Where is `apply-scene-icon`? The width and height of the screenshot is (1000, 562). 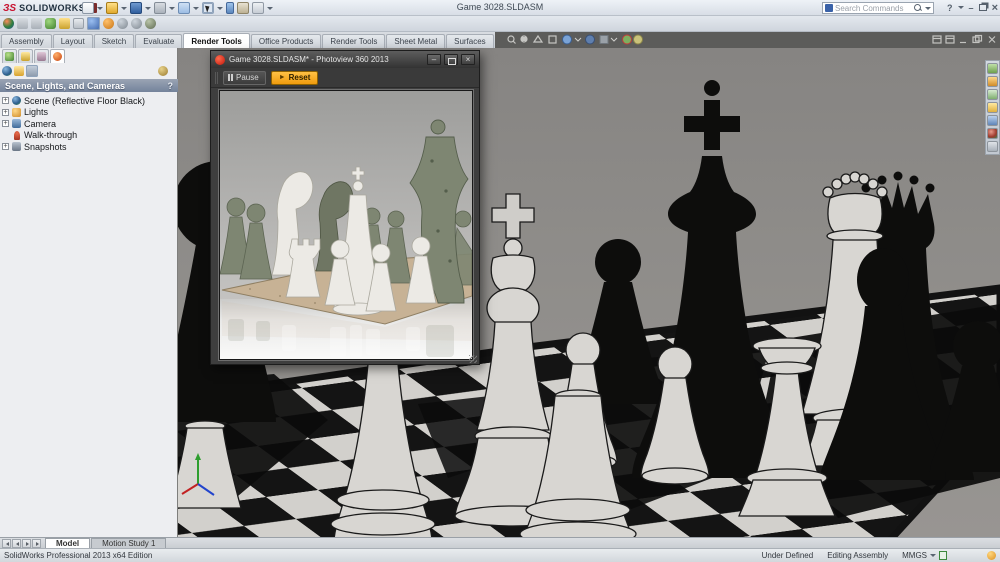
apply-scene-icon is located at coordinates (638, 39).